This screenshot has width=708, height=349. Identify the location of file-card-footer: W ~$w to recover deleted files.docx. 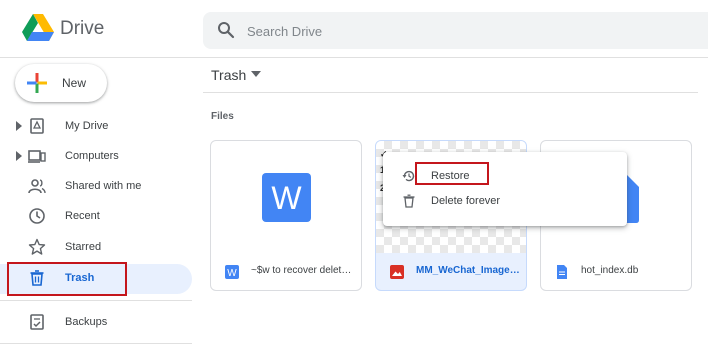
(286, 271).